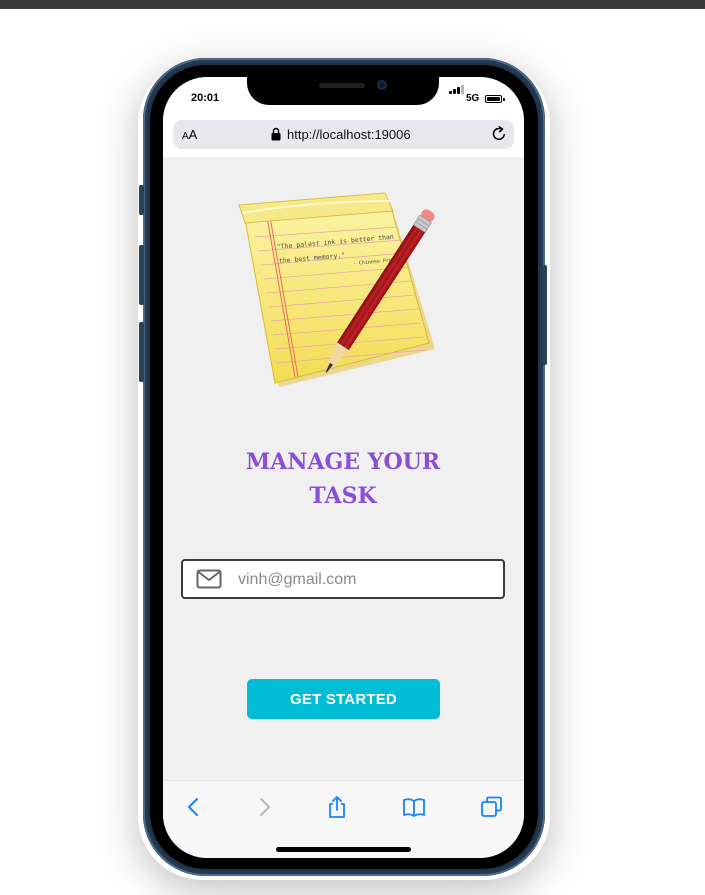  I want to click on status-time: 20:01, so click(205, 98).